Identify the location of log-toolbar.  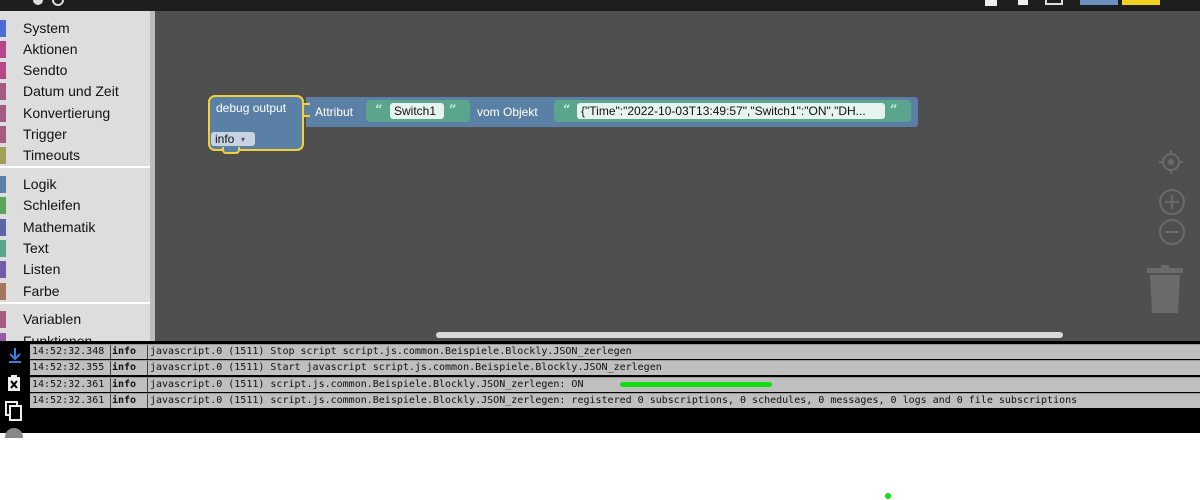
(15, 389).